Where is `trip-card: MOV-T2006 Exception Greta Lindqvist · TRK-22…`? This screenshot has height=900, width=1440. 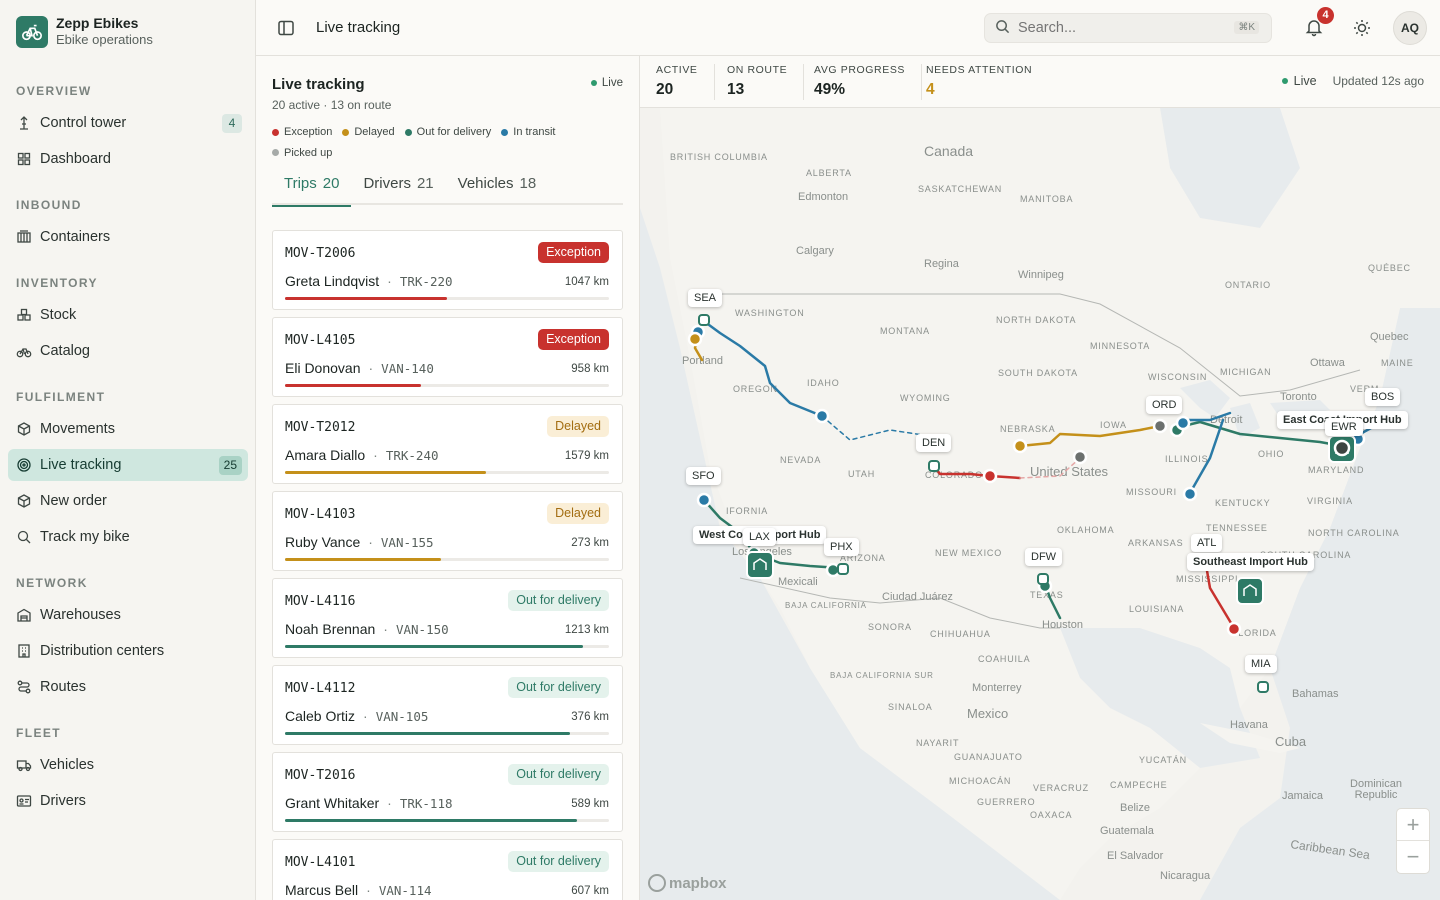 trip-card: MOV-T2006 Exception Greta Lindqvist · TRK-22… is located at coordinates (447, 270).